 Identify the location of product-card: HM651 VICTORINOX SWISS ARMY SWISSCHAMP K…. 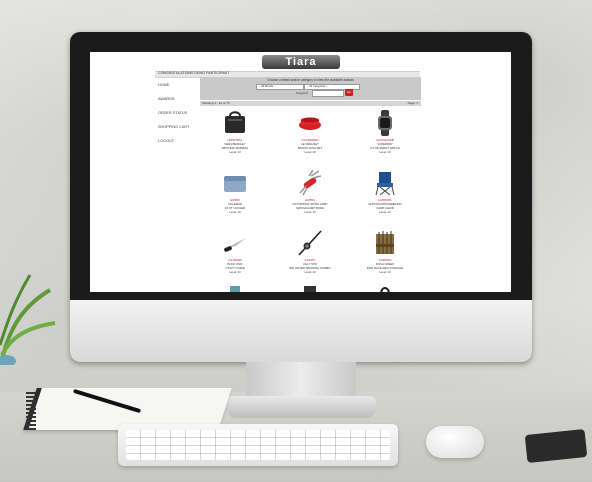
(310, 198).